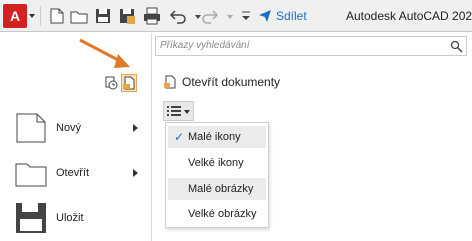  What do you see at coordinates (291, 16) in the screenshot?
I see `share-label: Sdílet` at bounding box center [291, 16].